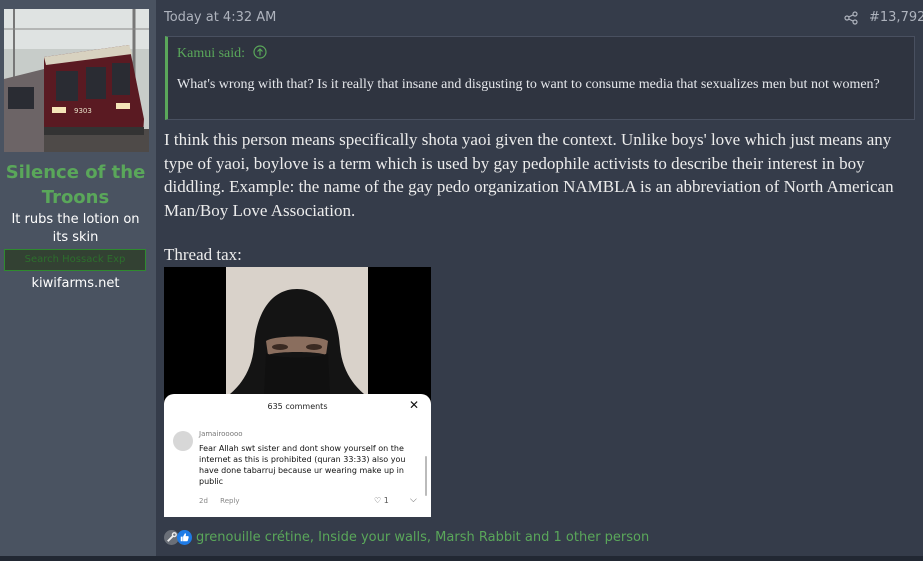 Image resolution: width=923 pixels, height=561 pixels. Describe the element at coordinates (211, 53) in the screenshot. I see `quote-author: Kamui said:` at that location.